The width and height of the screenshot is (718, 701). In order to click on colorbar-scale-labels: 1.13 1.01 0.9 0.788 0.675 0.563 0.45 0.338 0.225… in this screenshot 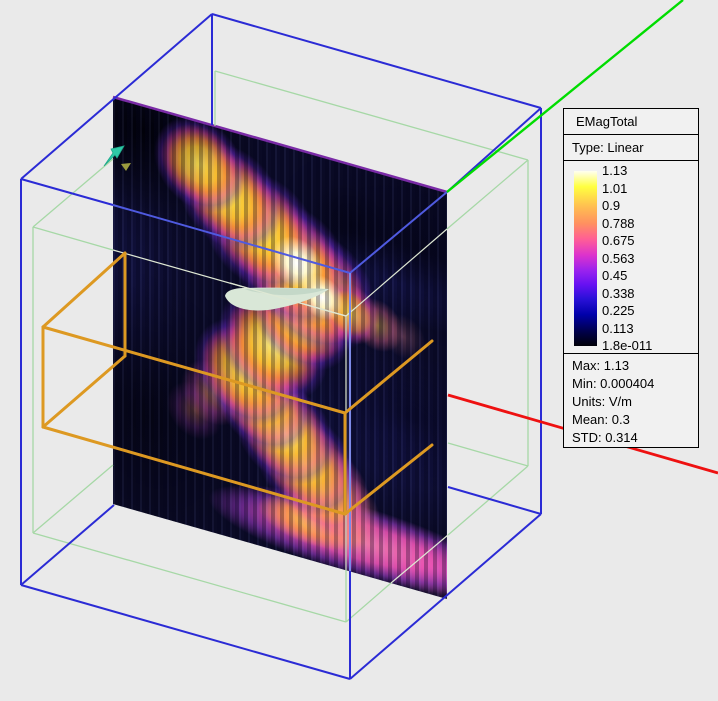, I will do `click(648, 258)`.